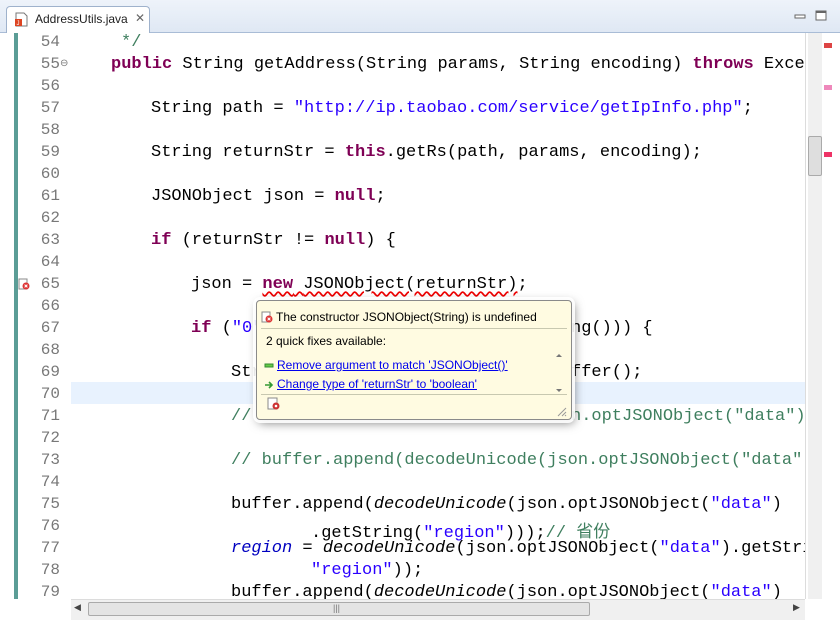  I want to click on fold-collapse-icon: ⊖, so click(64, 63).